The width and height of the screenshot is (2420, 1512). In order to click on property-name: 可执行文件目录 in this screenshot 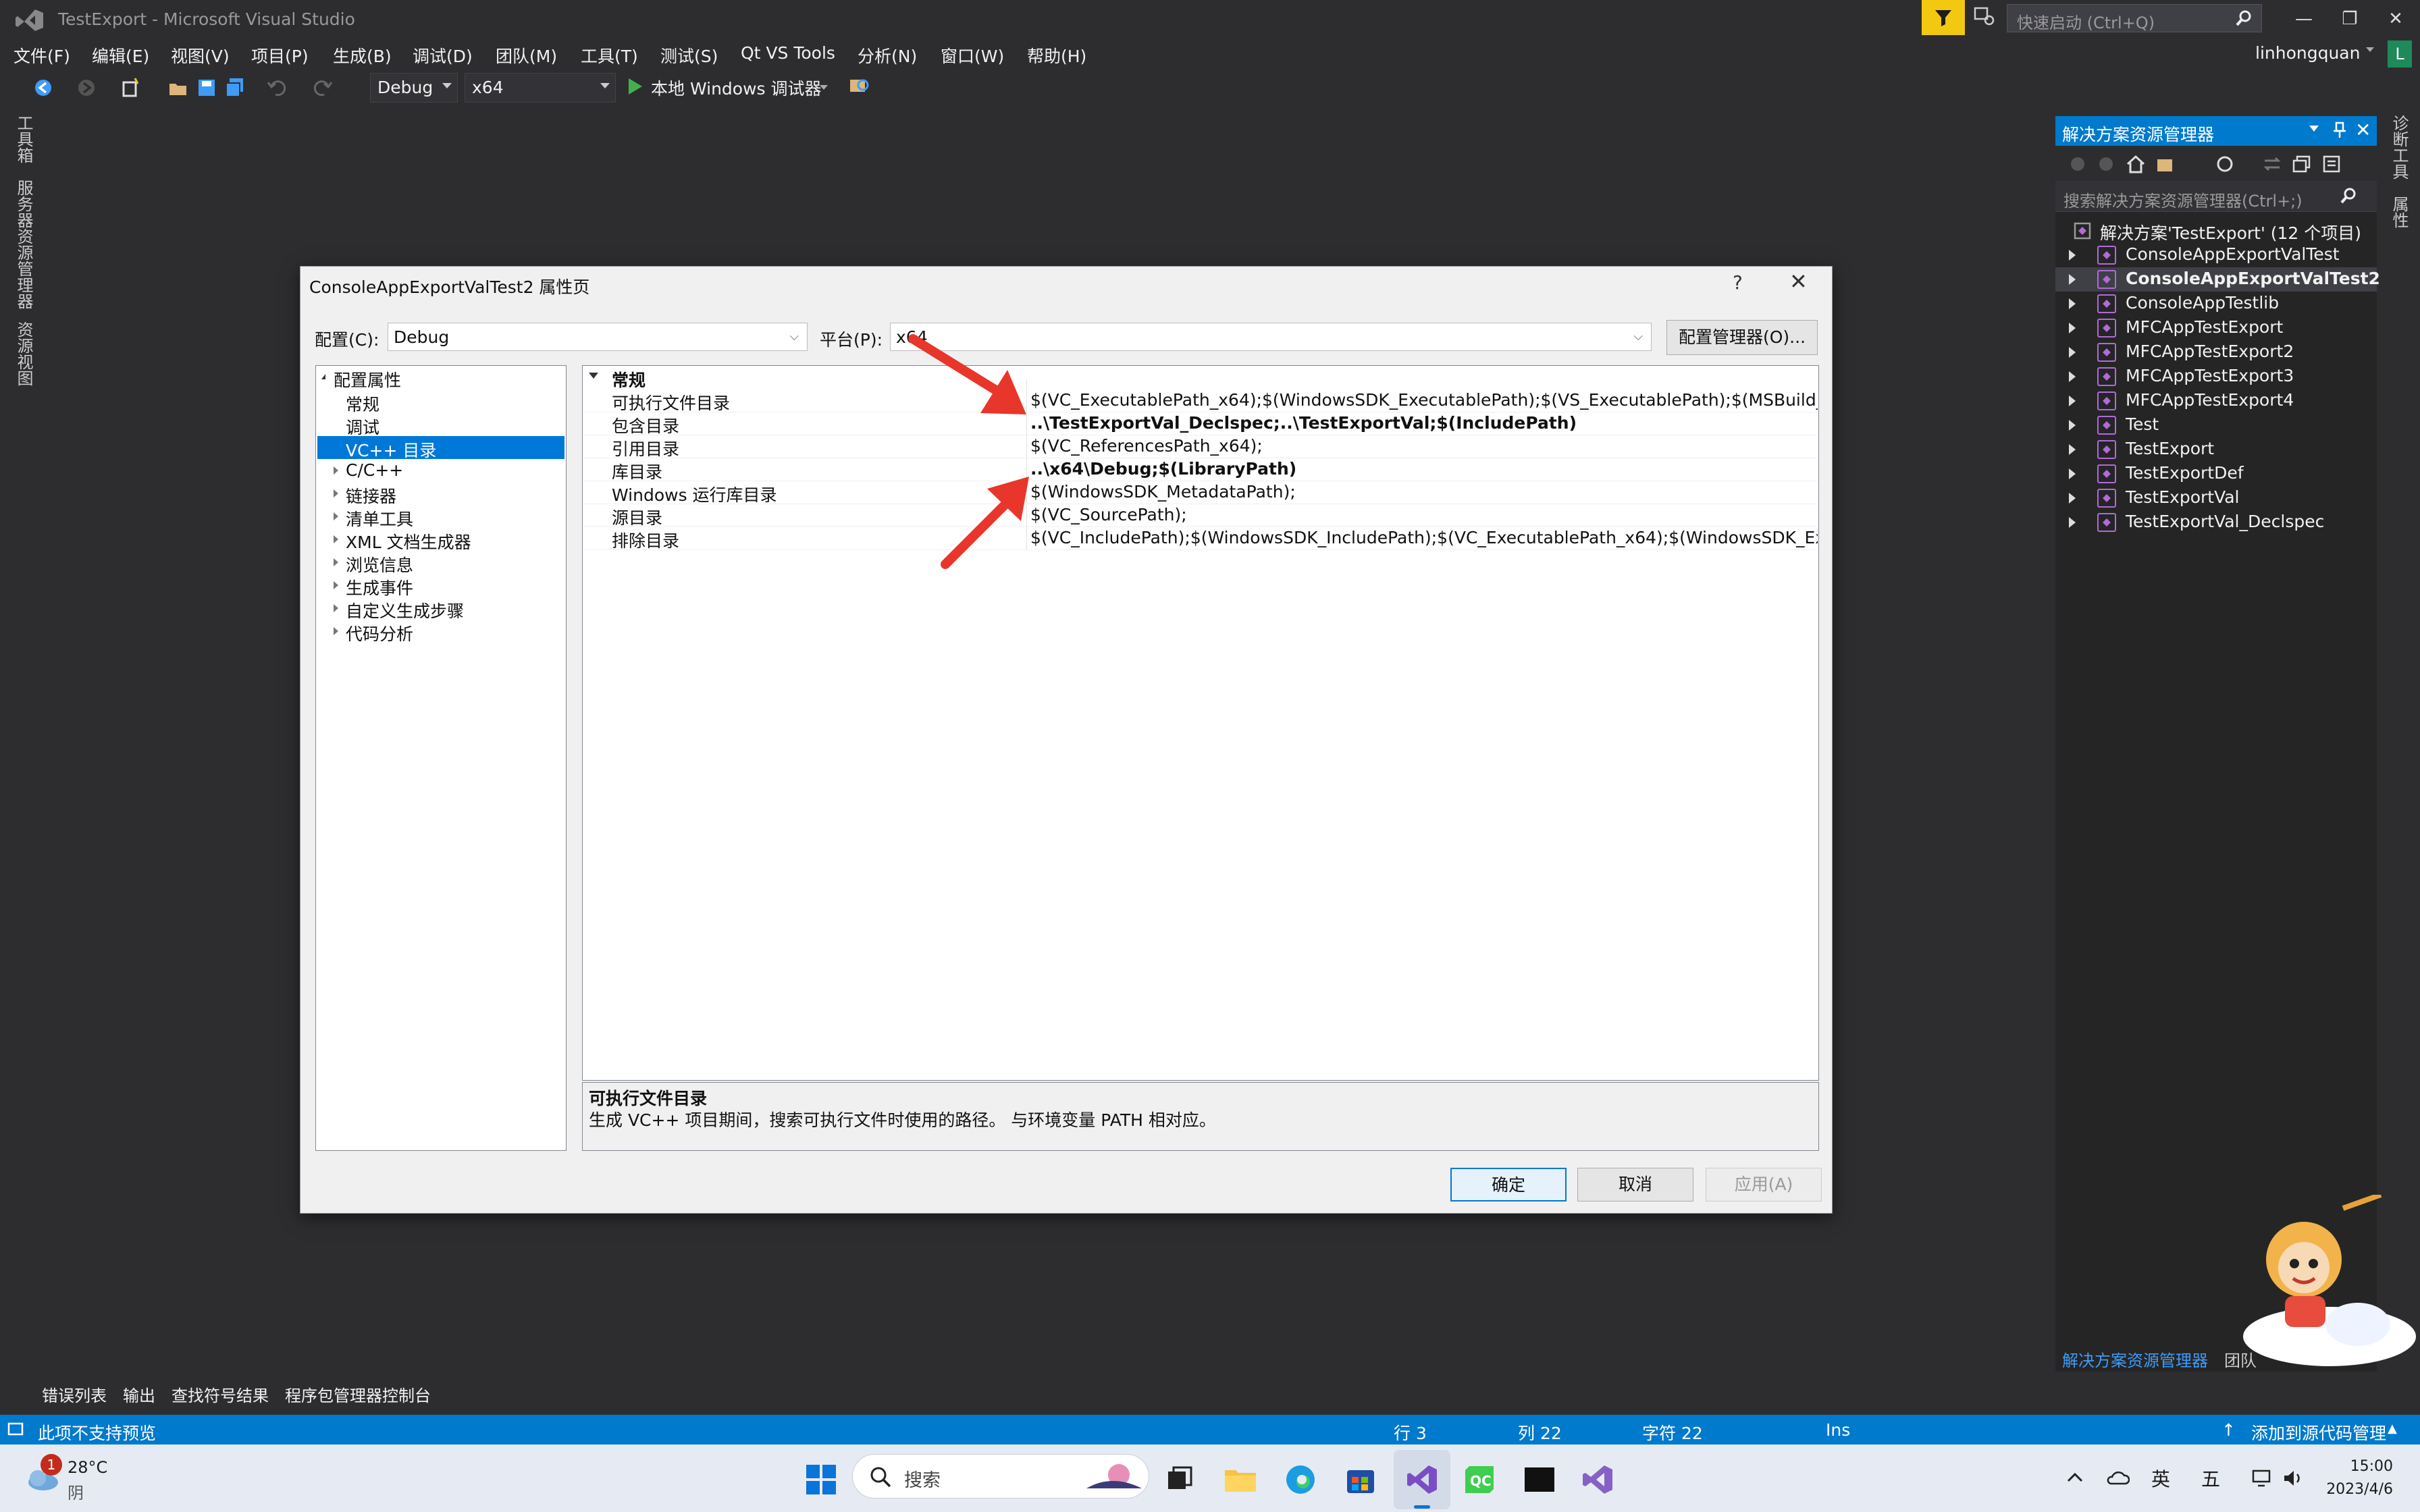, I will do `click(671, 402)`.